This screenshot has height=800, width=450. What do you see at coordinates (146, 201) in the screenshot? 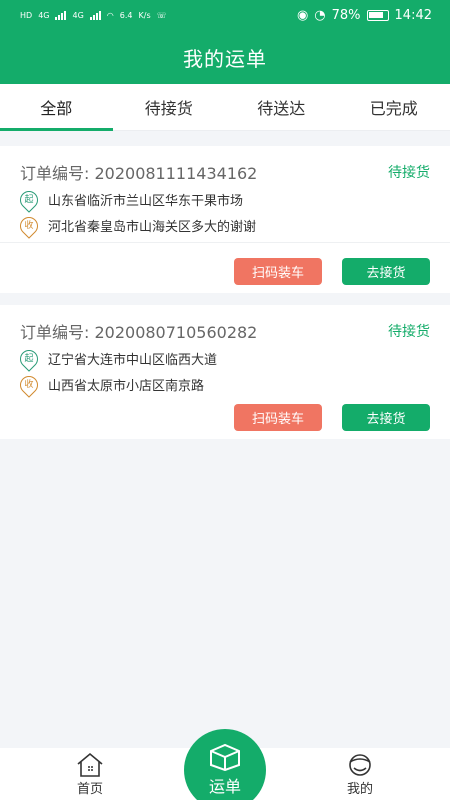
I see `pickup-address: 山东省临沂市兰山区华东干果市场` at bounding box center [146, 201].